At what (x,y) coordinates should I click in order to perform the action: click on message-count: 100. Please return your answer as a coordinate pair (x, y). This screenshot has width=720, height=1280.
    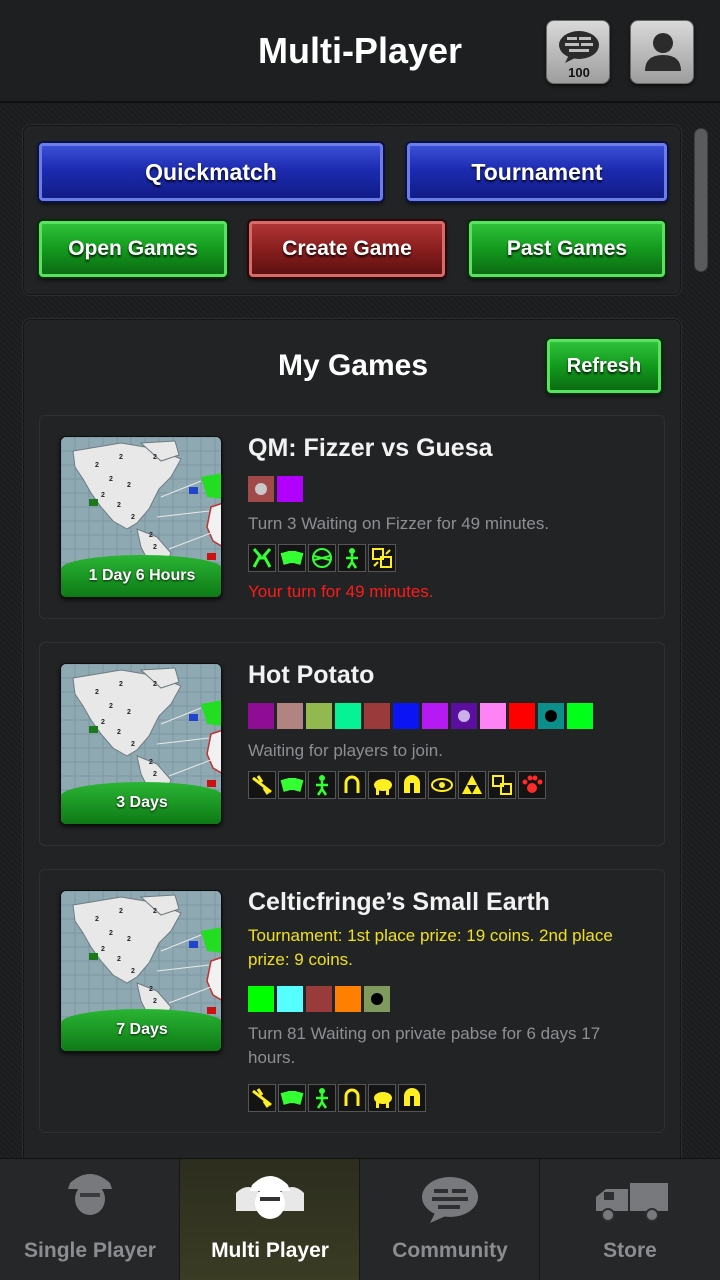
    Looking at the image, I should click on (579, 72).